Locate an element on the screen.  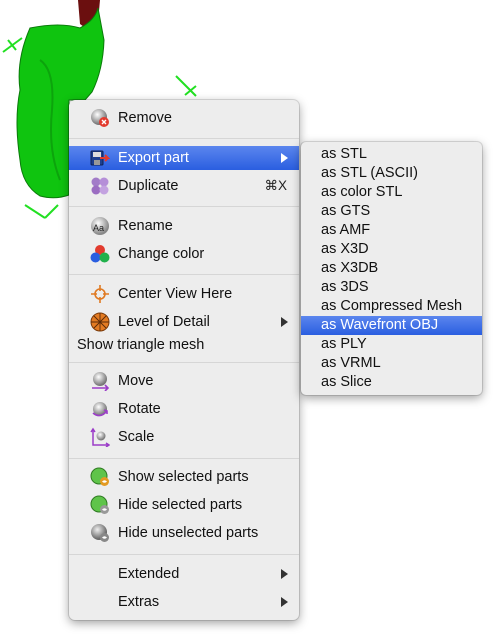
menu-item-center-view-here: Center View Here is located at coordinates (184, 294).